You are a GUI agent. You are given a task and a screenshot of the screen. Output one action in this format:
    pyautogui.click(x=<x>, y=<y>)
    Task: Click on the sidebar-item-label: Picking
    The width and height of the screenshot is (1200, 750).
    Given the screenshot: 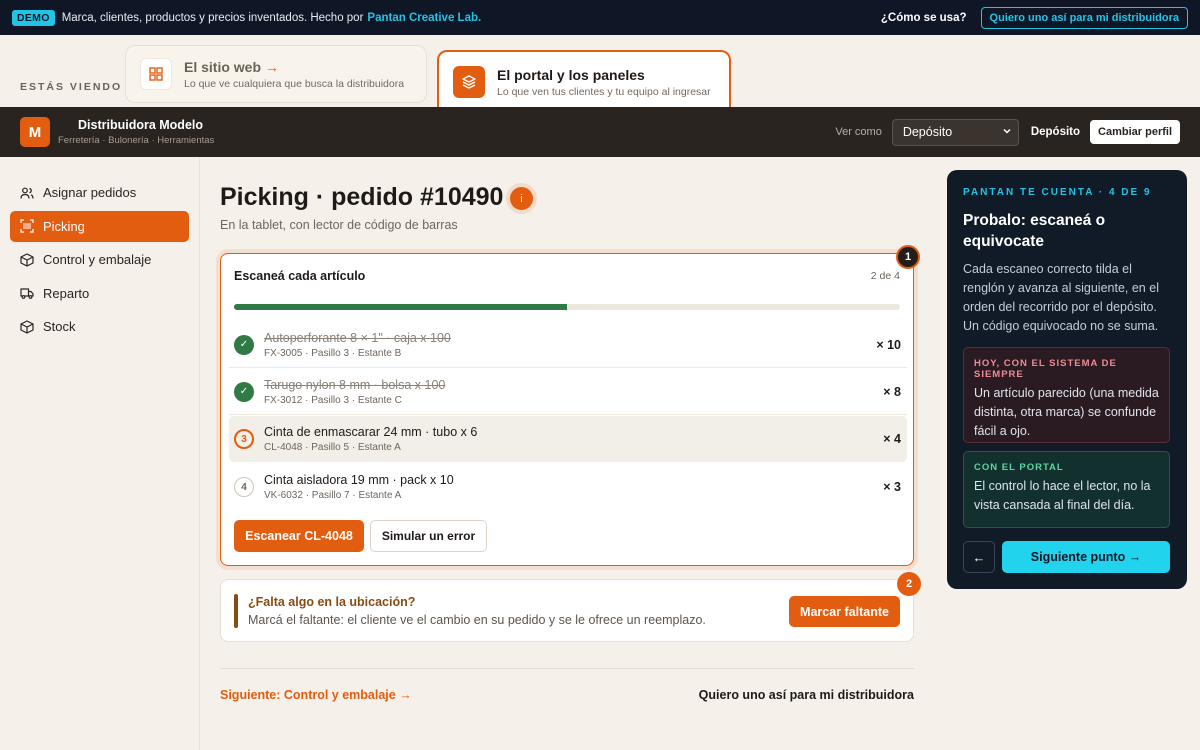 What is the action you would take?
    pyautogui.click(x=64, y=226)
    